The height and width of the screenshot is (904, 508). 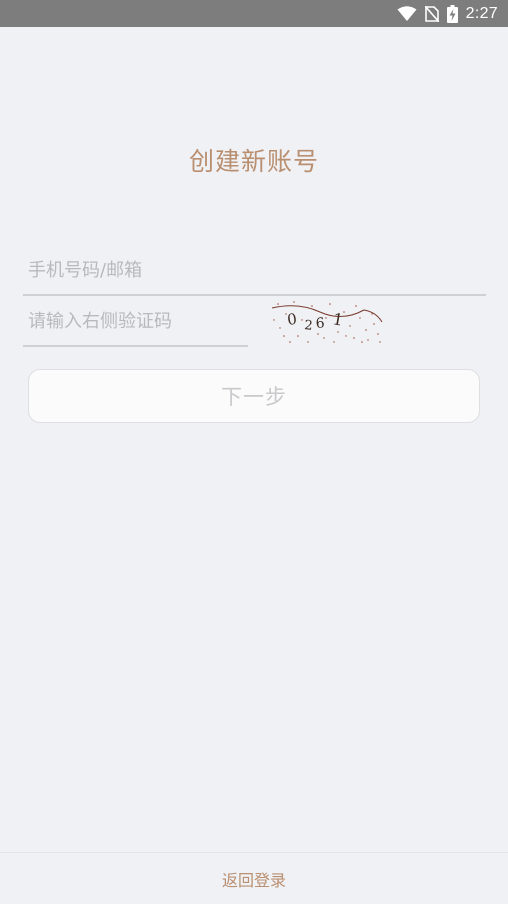 I want to click on back-to-login-link: 返回登录, so click(x=254, y=879).